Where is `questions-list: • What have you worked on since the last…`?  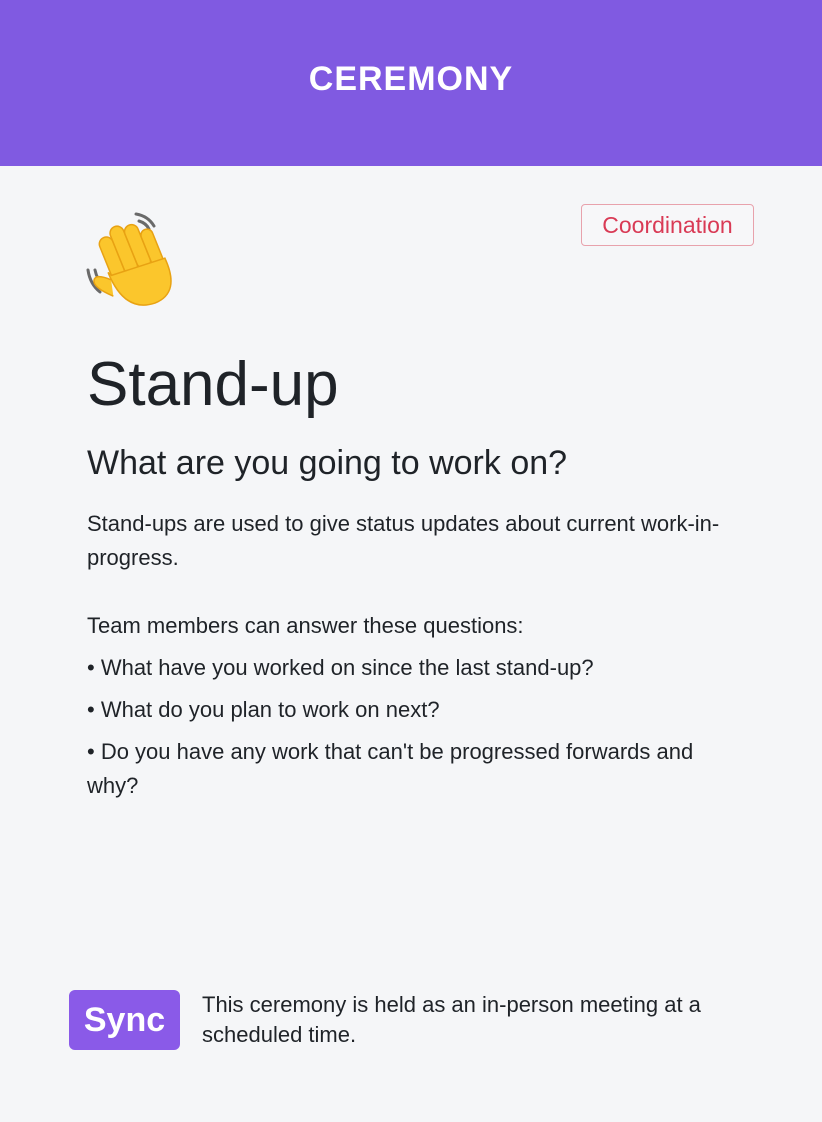 questions-list: • What have you worked on since the last… is located at coordinates (417, 731).